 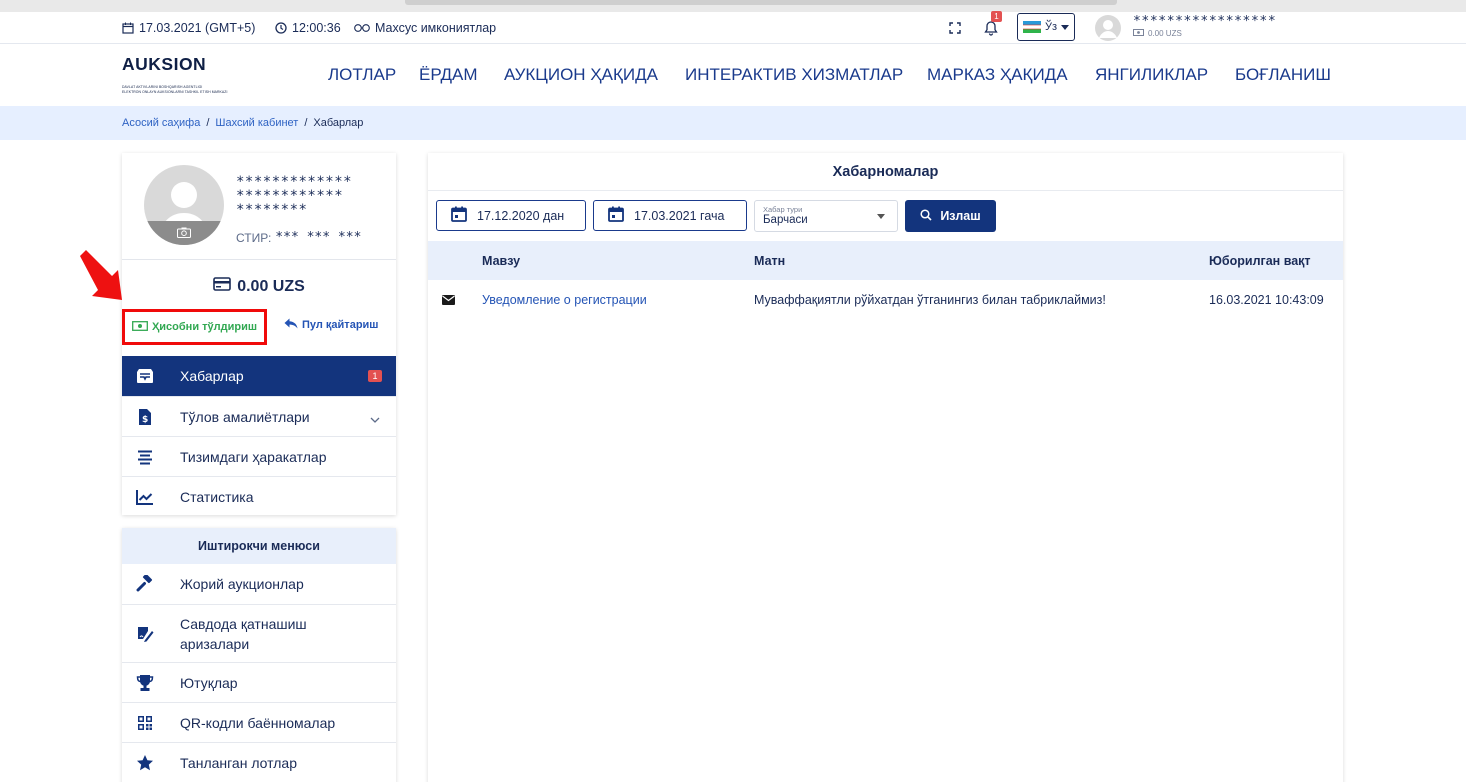 I want to click on profile-name: ************* ************ ********, so click(x=294, y=196).